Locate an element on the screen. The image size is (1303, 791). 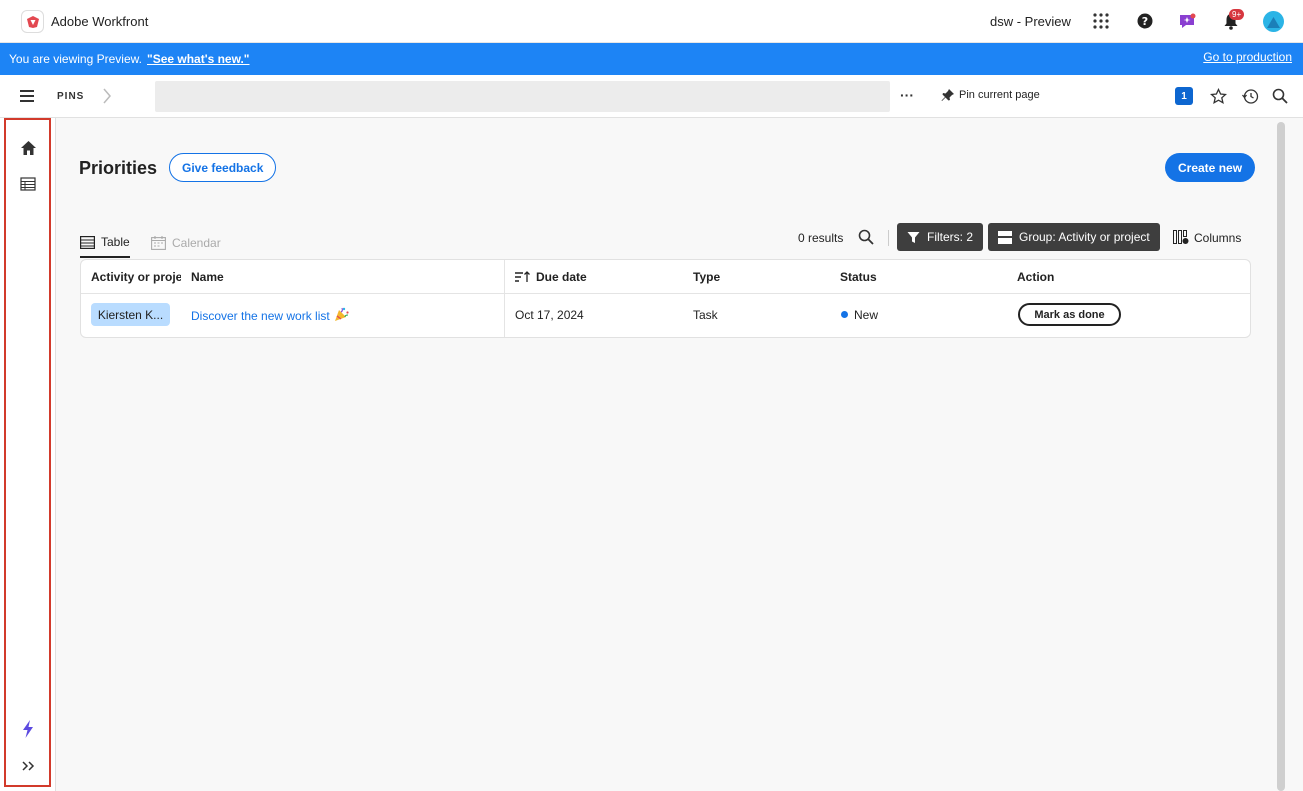
status-dot-icon is located at coordinates (844, 314).